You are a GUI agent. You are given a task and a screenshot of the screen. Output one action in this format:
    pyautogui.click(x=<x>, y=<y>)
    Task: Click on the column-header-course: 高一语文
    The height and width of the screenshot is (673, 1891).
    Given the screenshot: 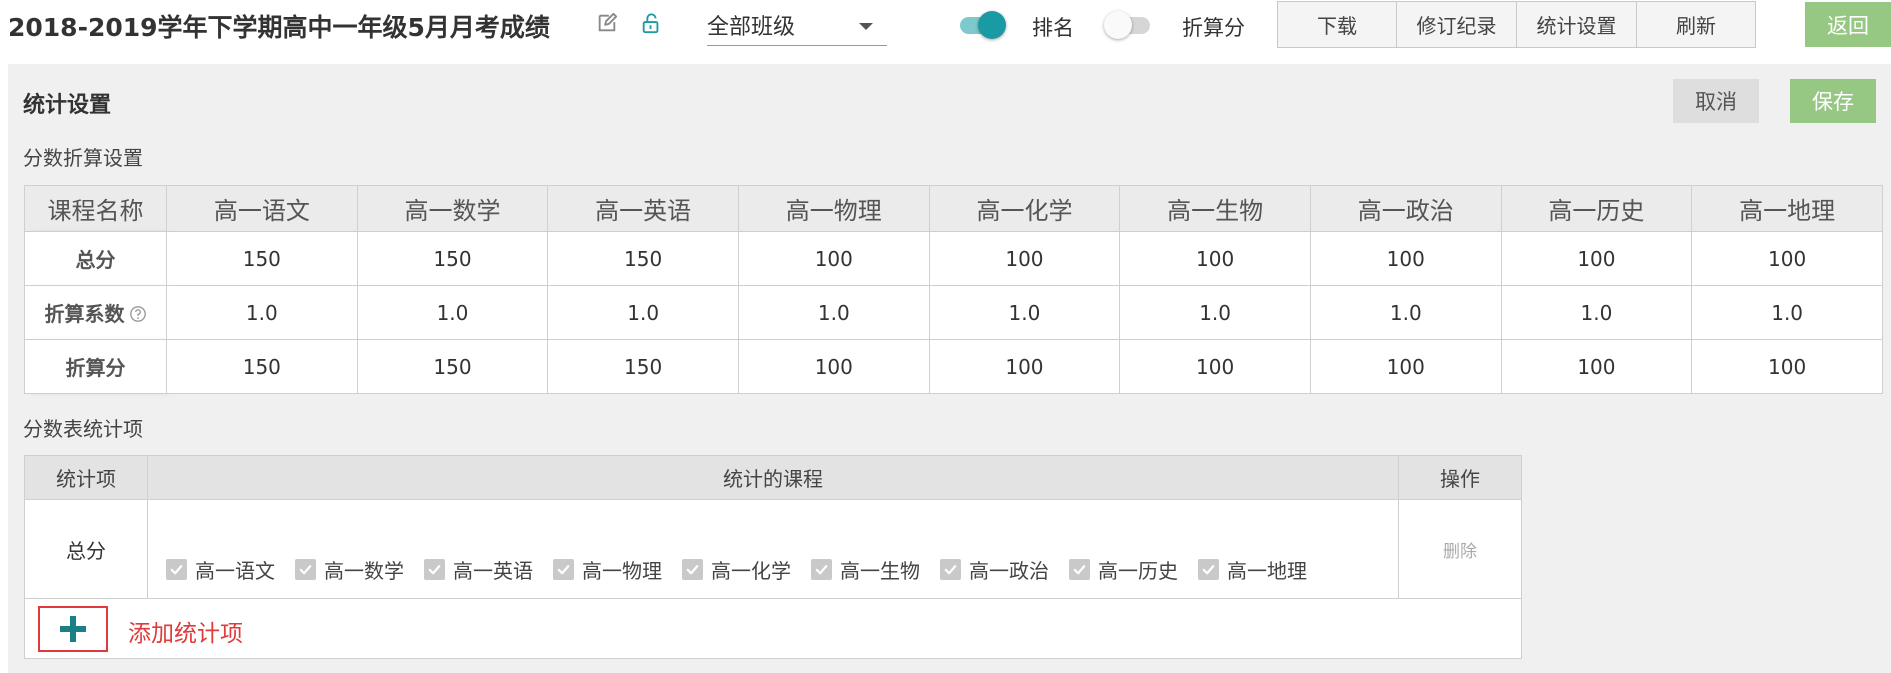 What is the action you would take?
    pyautogui.click(x=262, y=208)
    